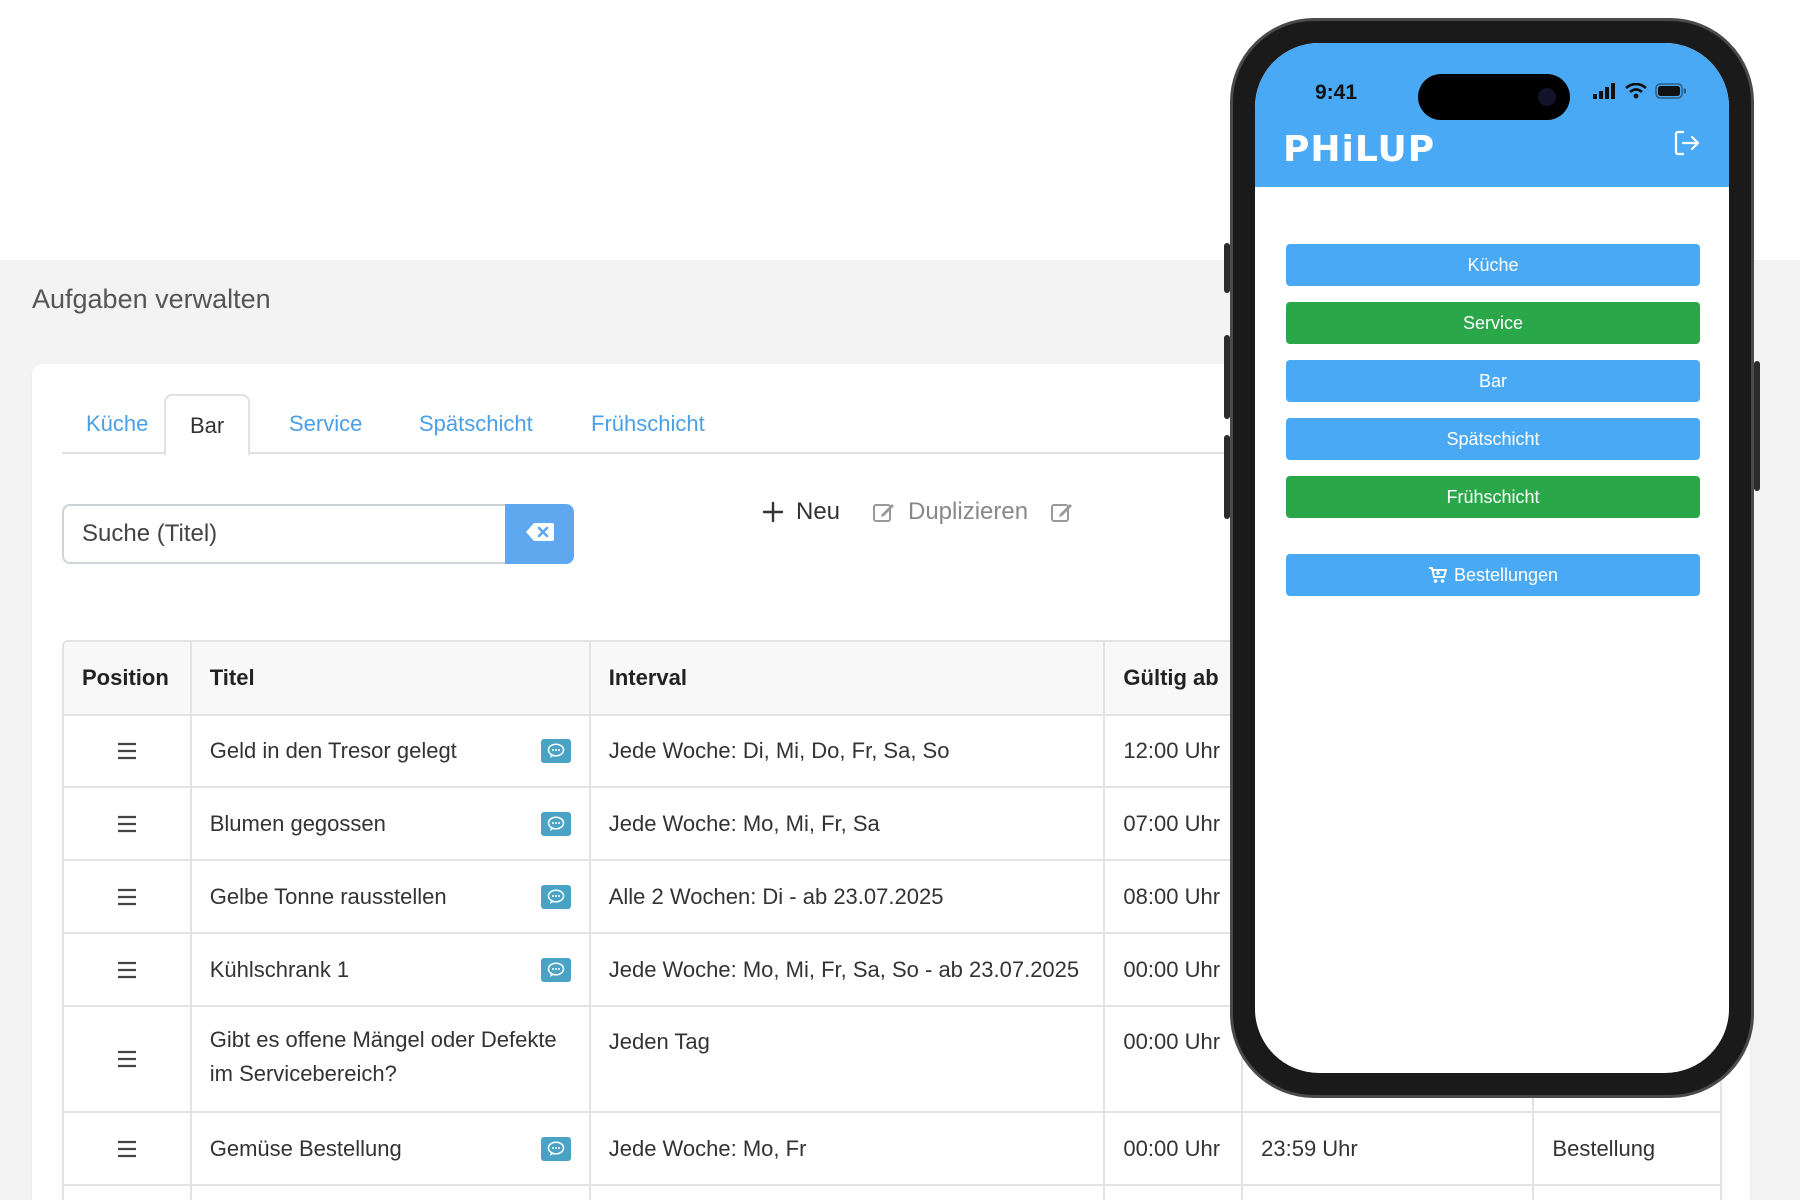 The image size is (1800, 1200). I want to click on mobile-button-service: Service, so click(1493, 323).